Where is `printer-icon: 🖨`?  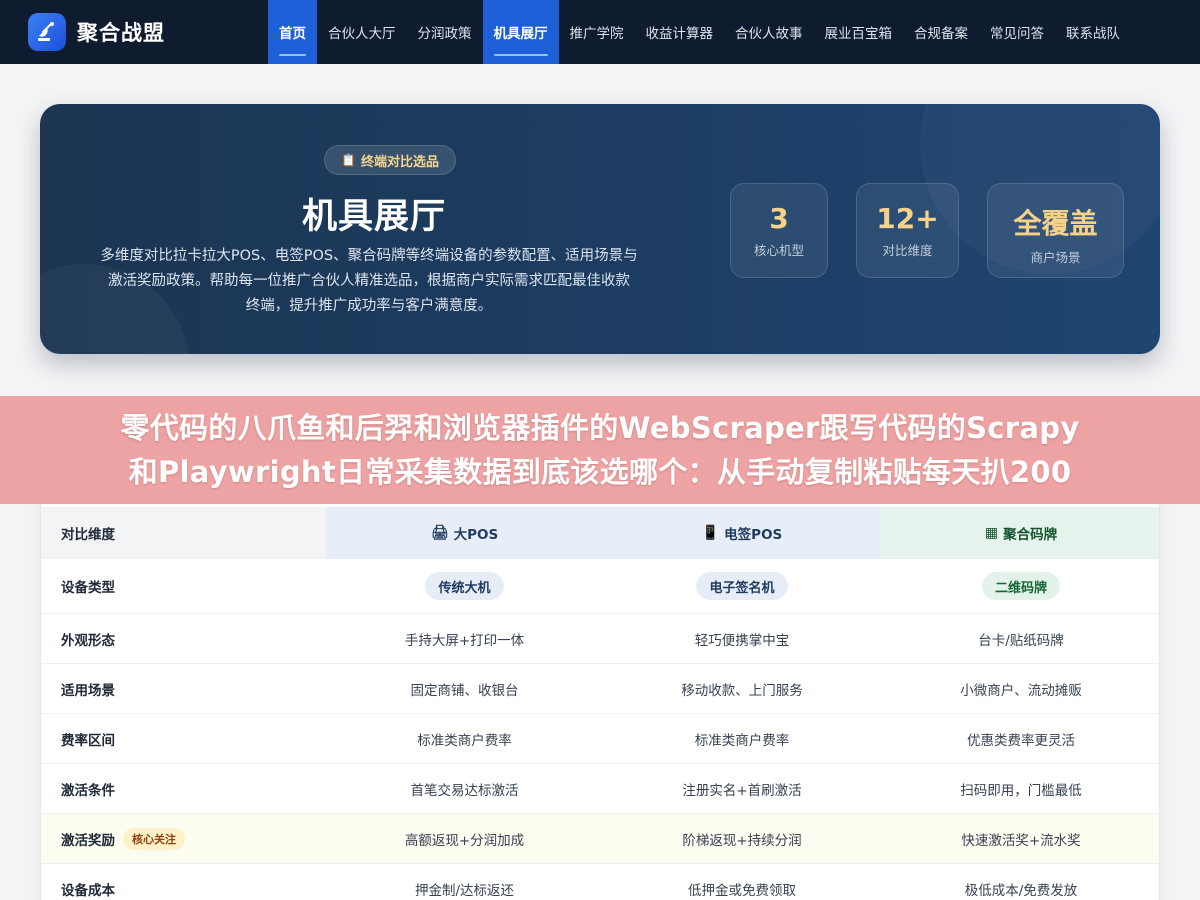 printer-icon: 🖨 is located at coordinates (439, 533).